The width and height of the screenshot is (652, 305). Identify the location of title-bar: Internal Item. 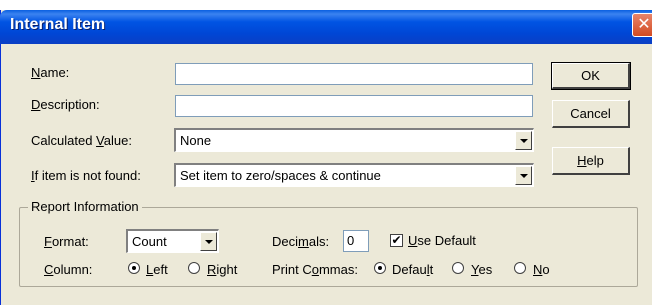
(326, 27).